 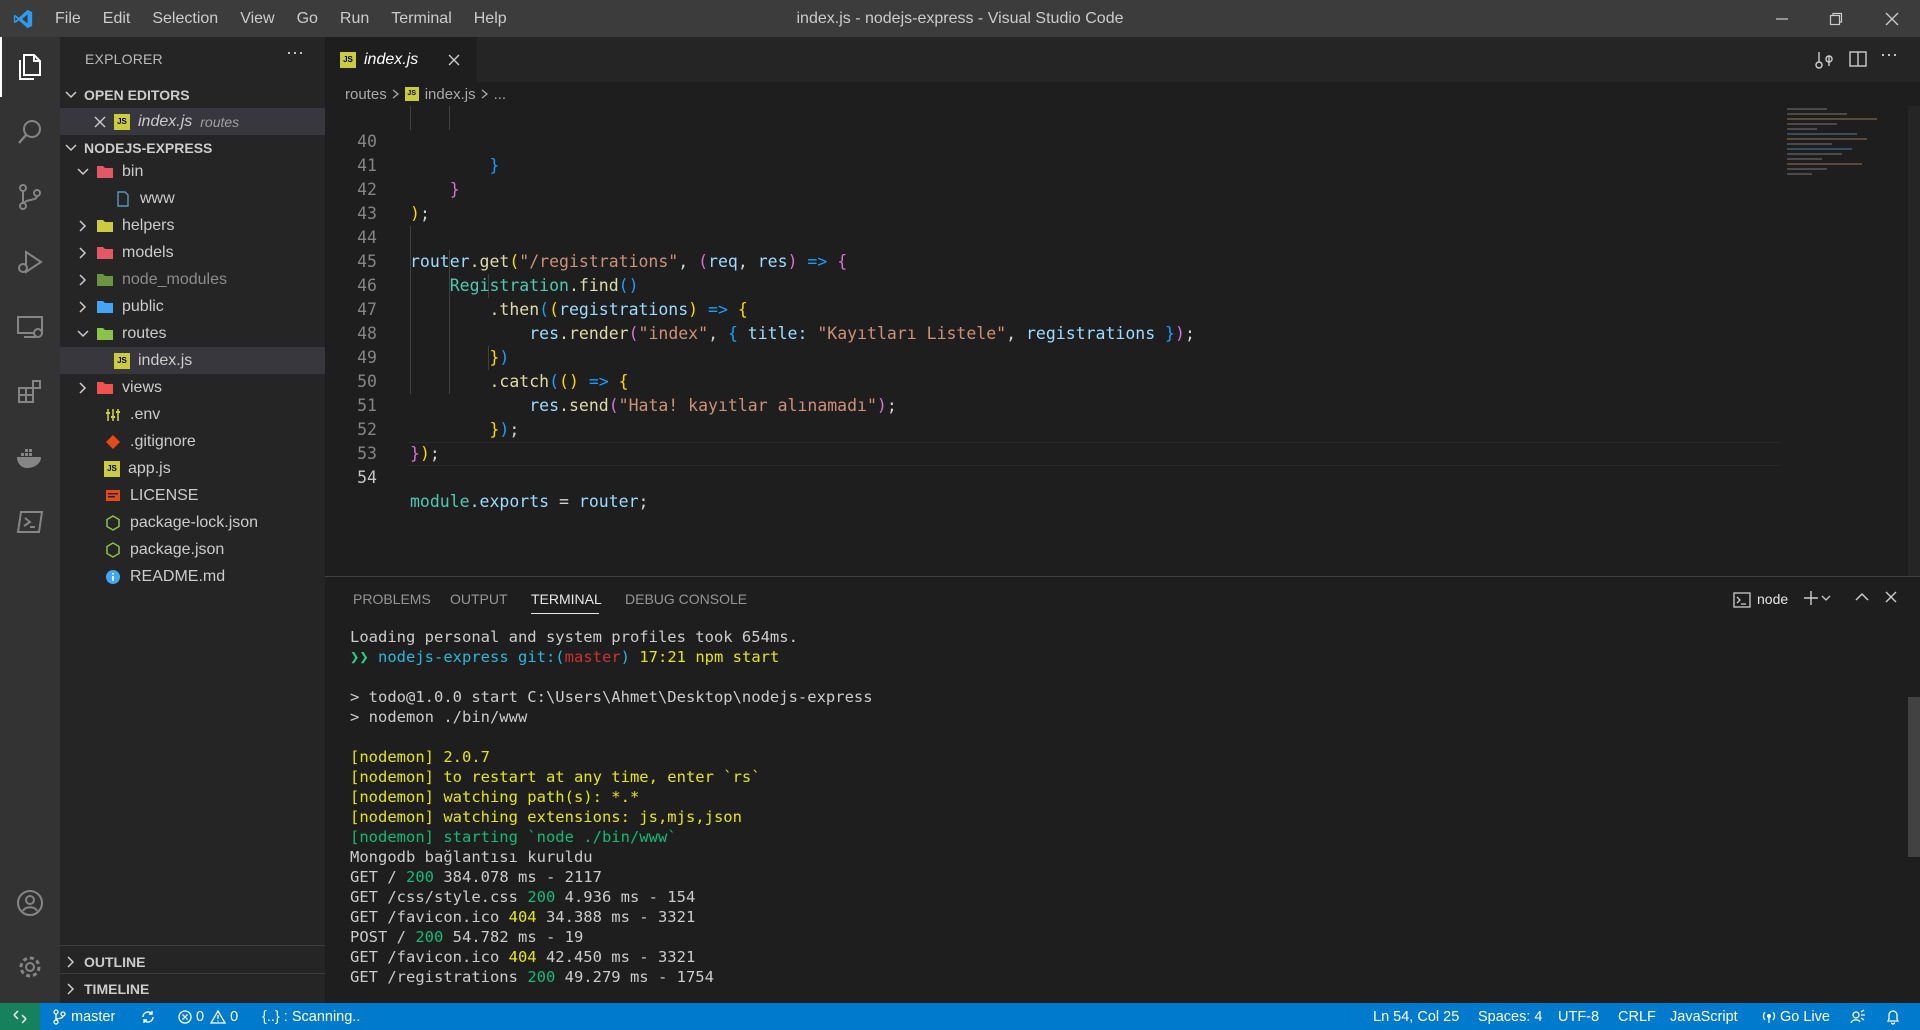 What do you see at coordinates (185, 19) in the screenshot?
I see `menu-selection: Selection` at bounding box center [185, 19].